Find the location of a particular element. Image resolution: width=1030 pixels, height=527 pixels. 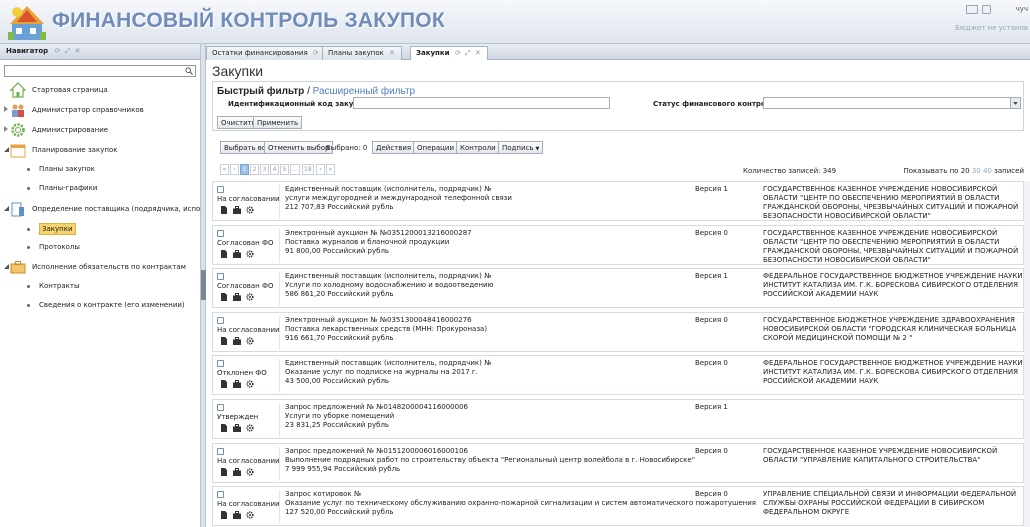

pager-first: « is located at coordinates (224, 169).